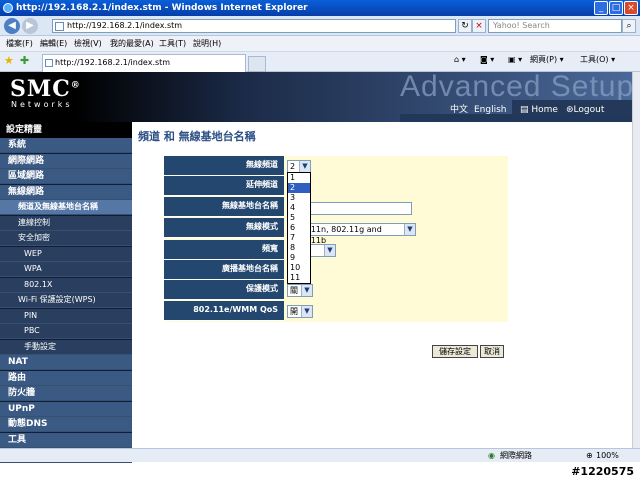 This screenshot has width=640, height=480. What do you see at coordinates (42, 104) in the screenshot?
I see `smc-logo-subtitle: Networks` at bounding box center [42, 104].